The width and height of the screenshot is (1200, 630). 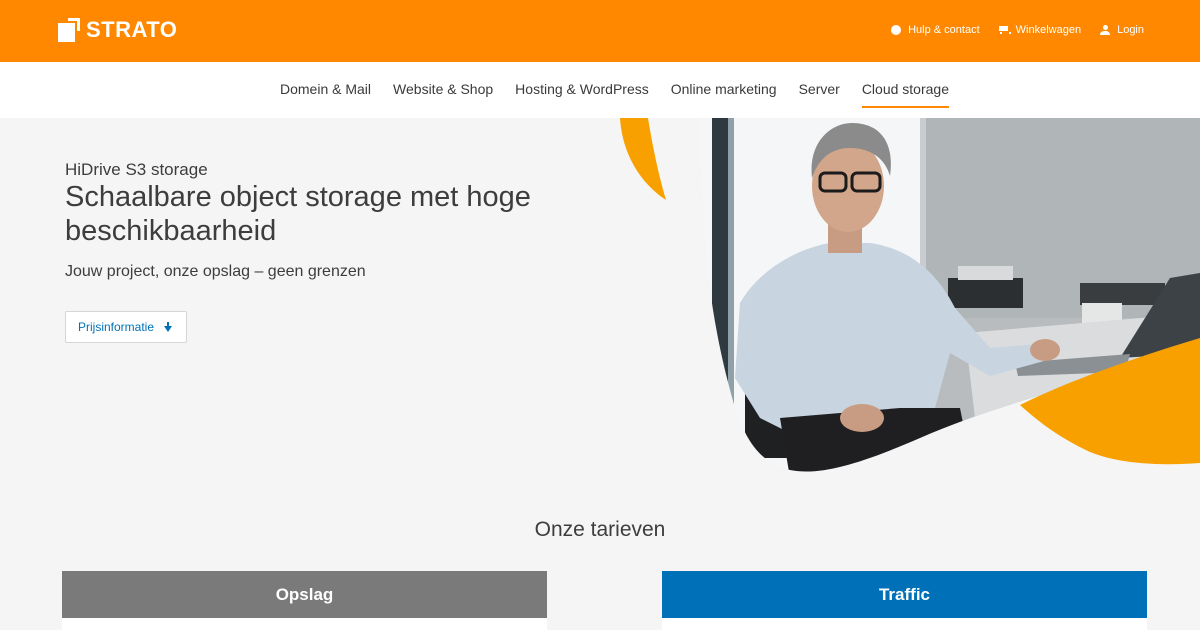 What do you see at coordinates (819, 89) in the screenshot?
I see `nav-item-server: Server` at bounding box center [819, 89].